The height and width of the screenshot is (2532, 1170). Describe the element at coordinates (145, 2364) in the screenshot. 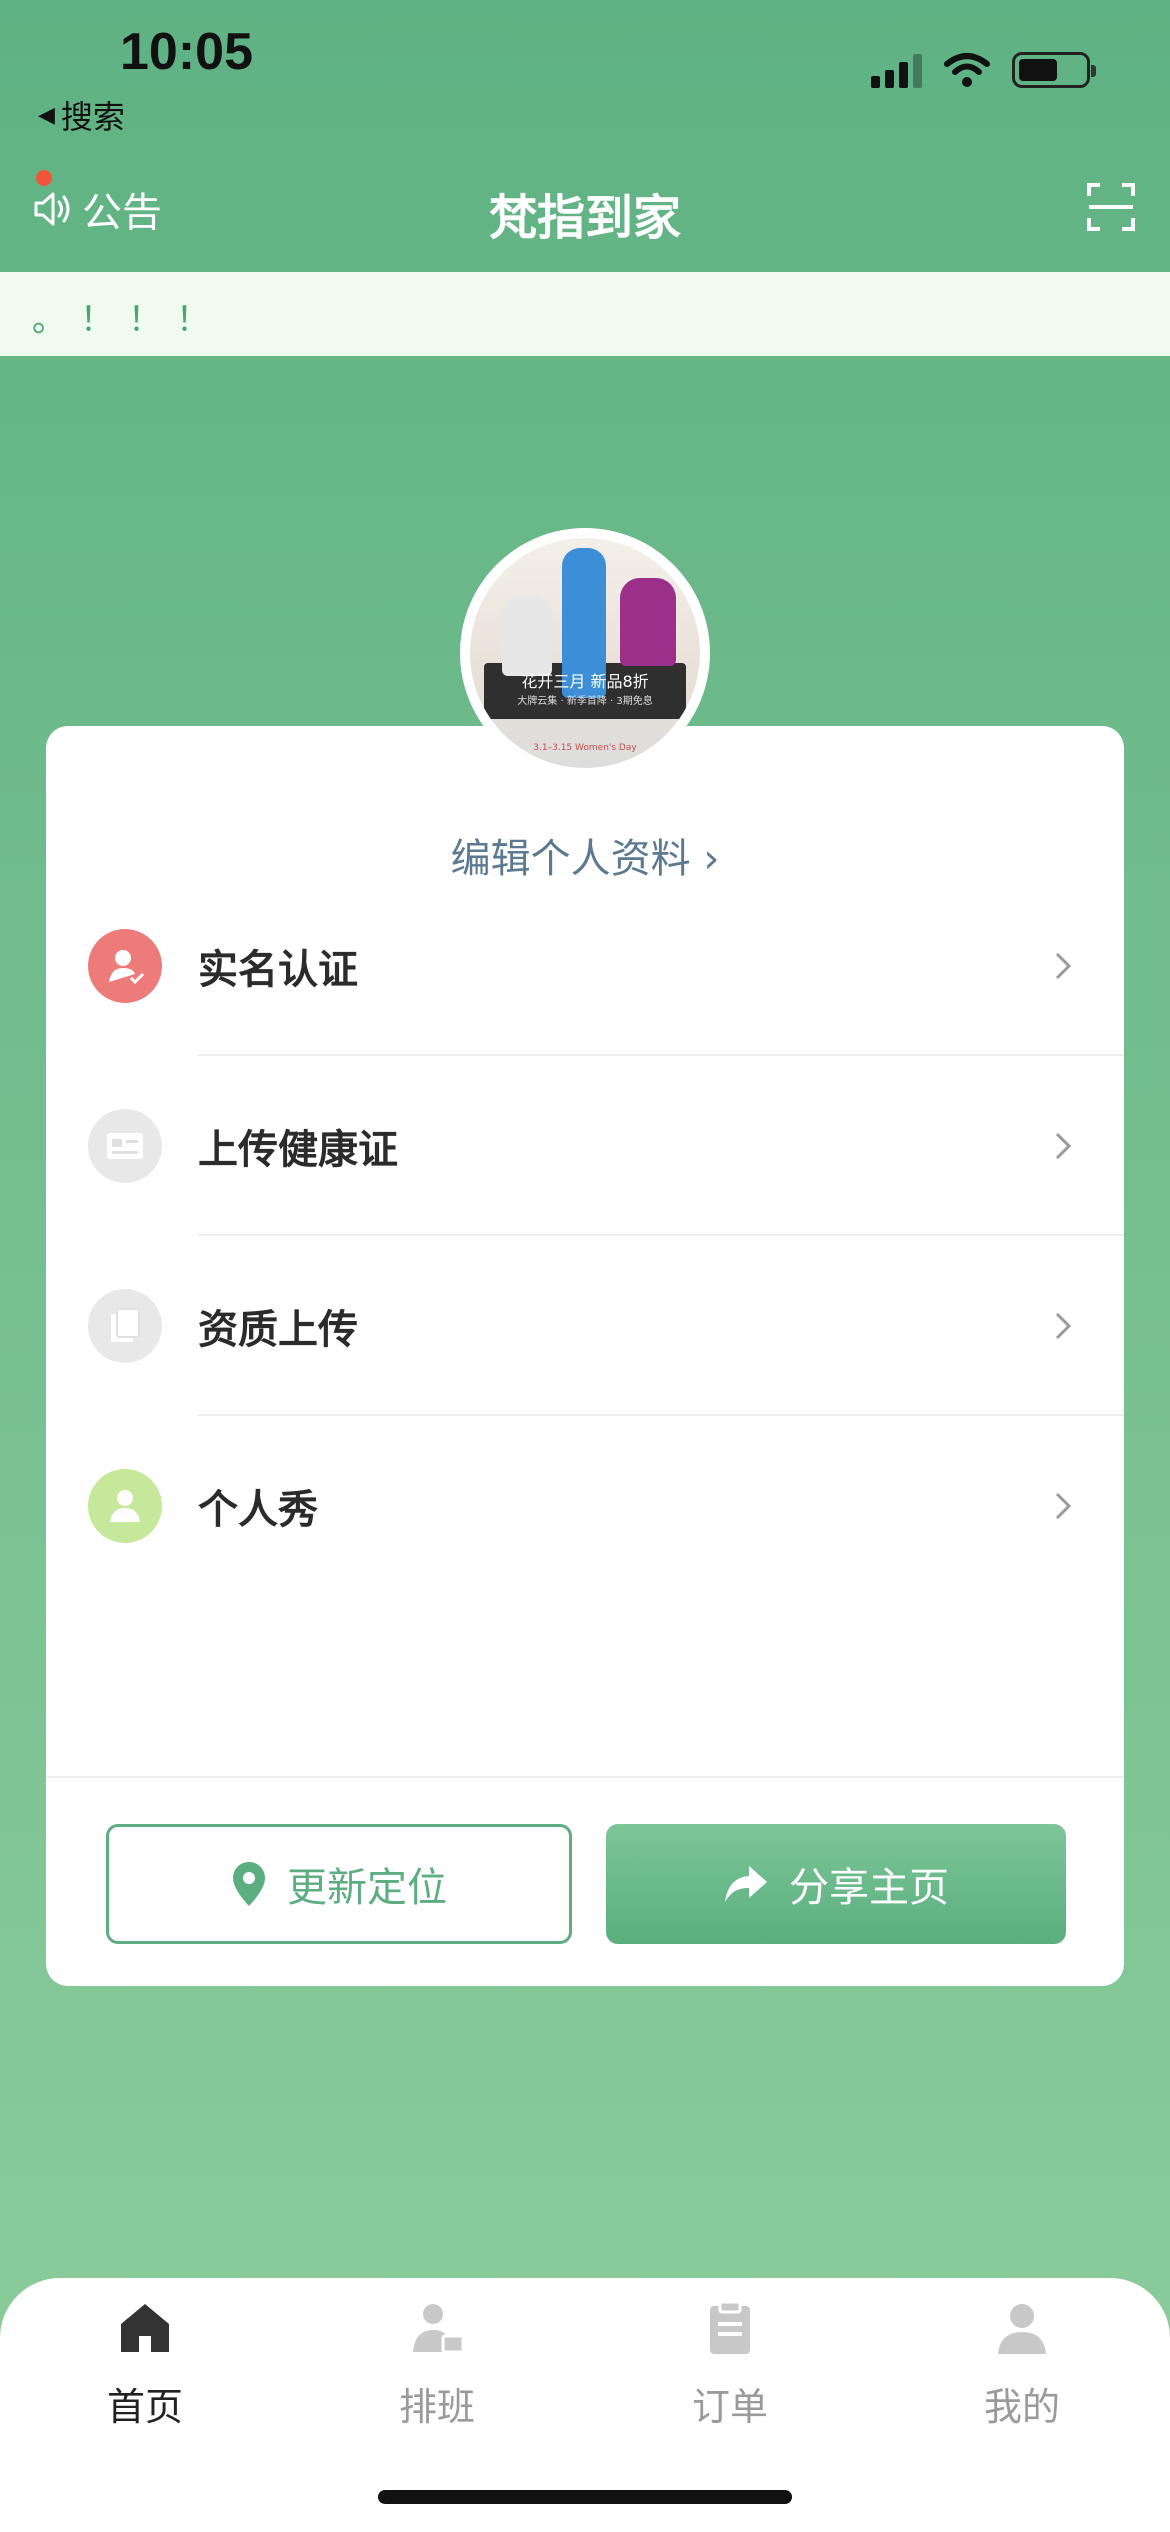

I see `tab-home: 首页` at that location.